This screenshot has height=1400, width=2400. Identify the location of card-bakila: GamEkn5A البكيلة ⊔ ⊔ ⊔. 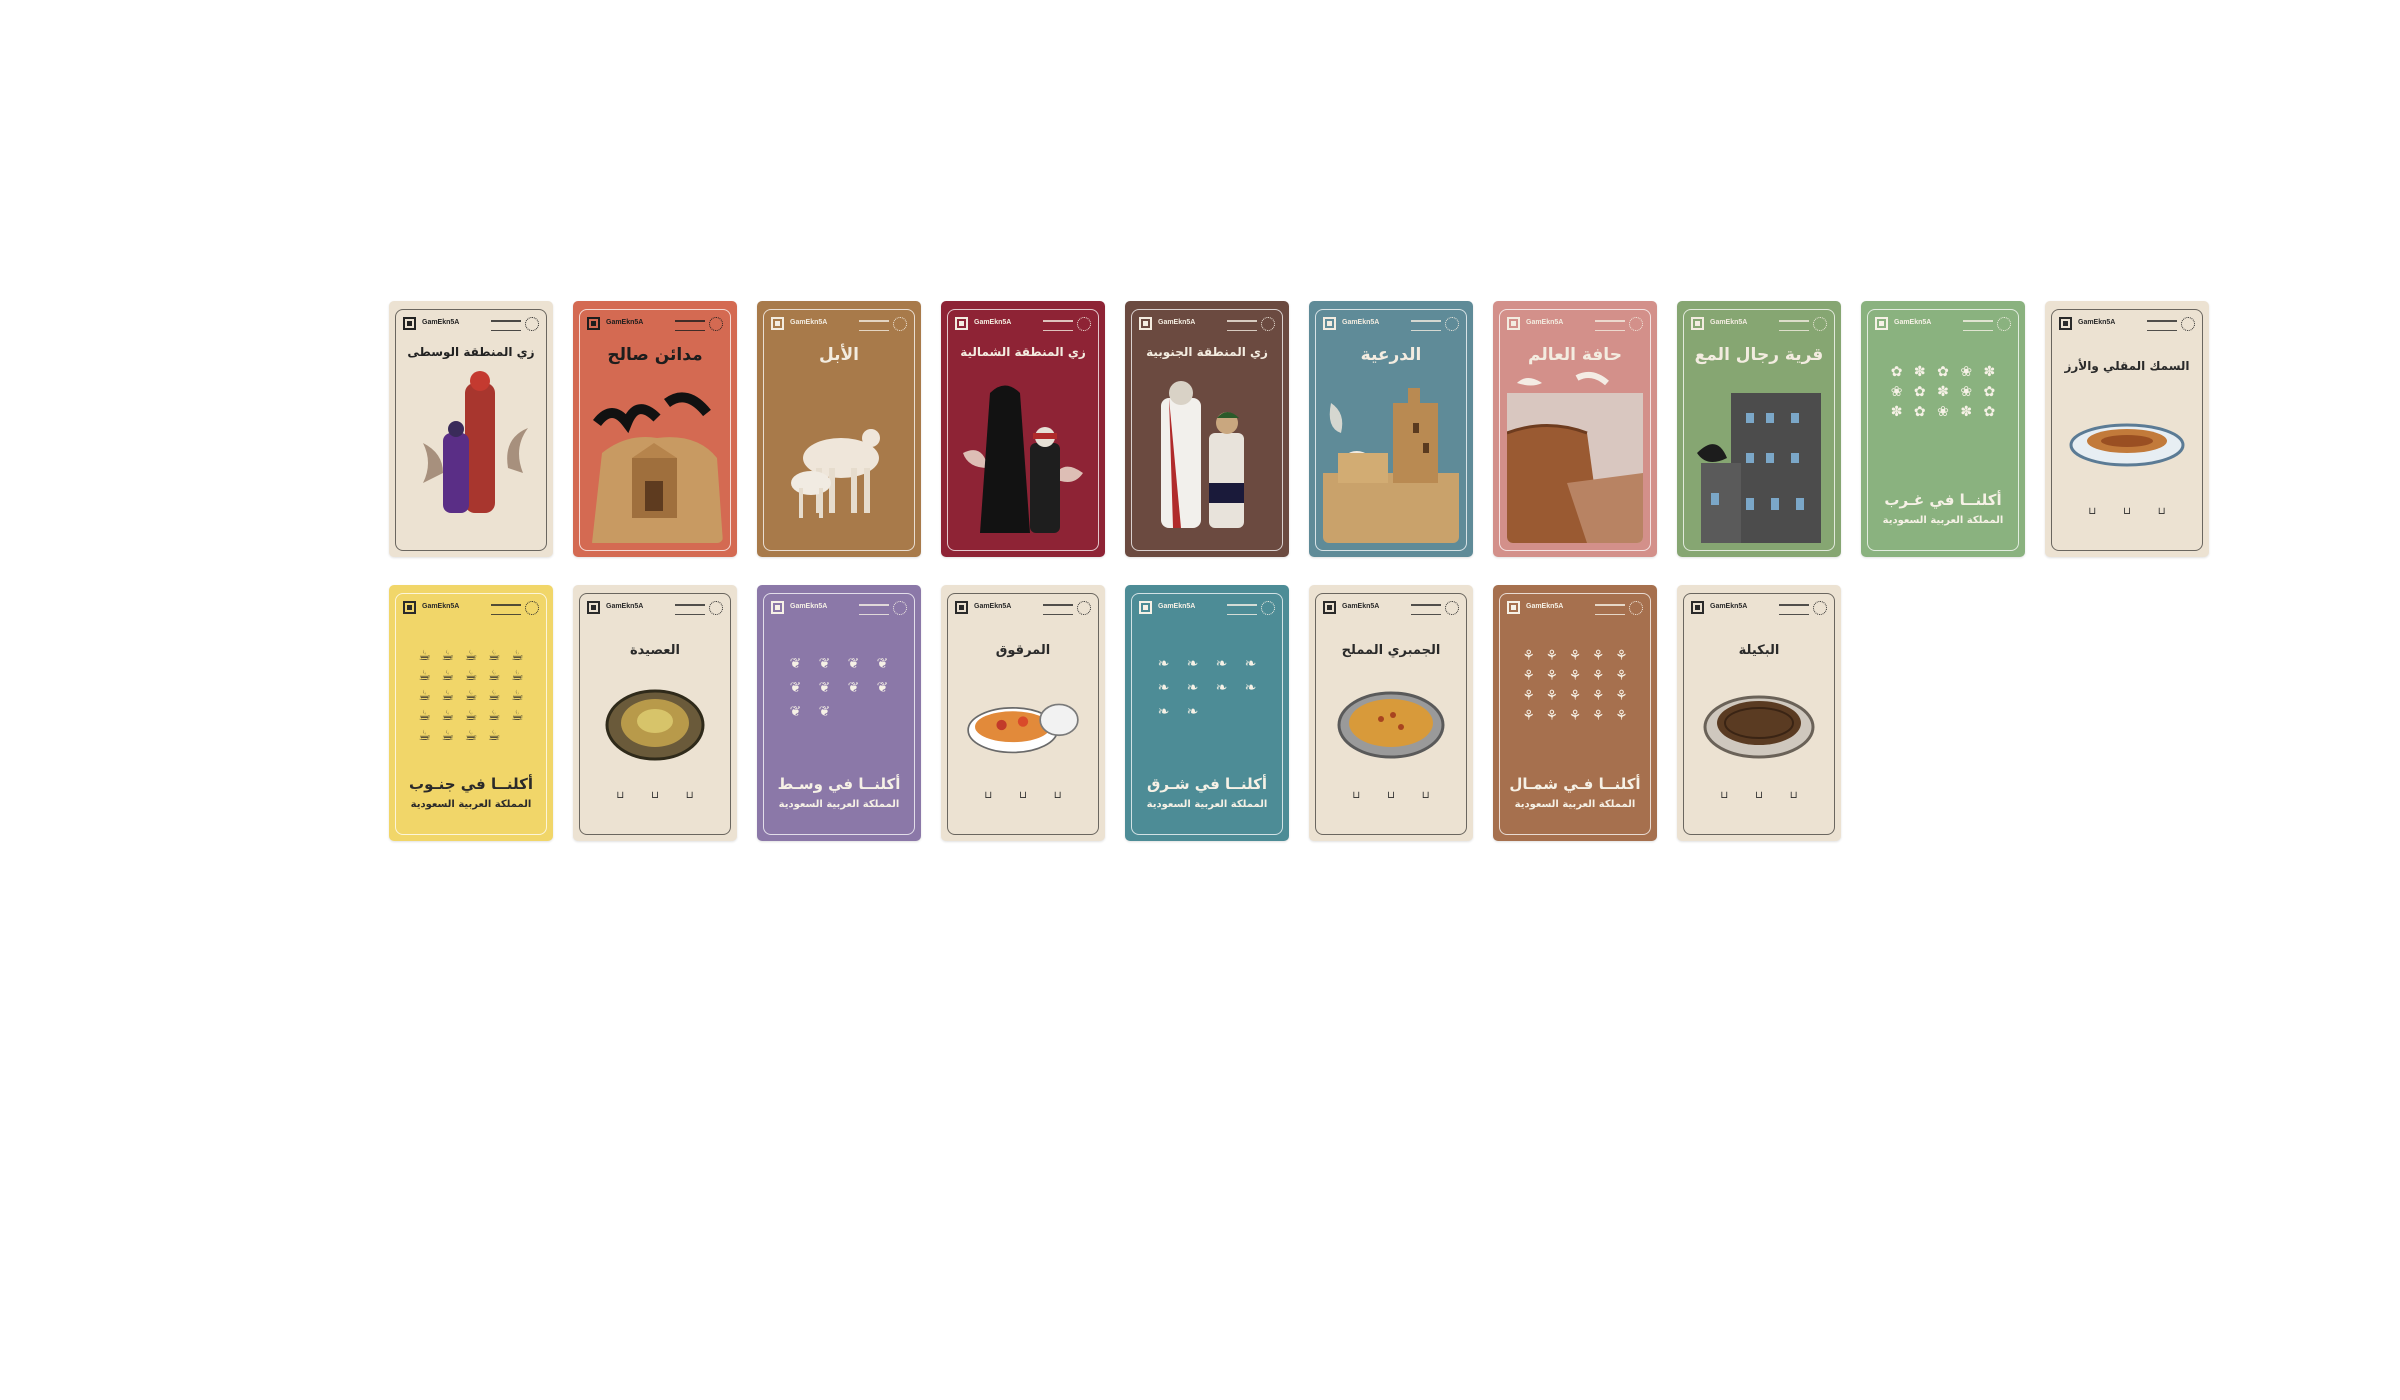
(1759, 713).